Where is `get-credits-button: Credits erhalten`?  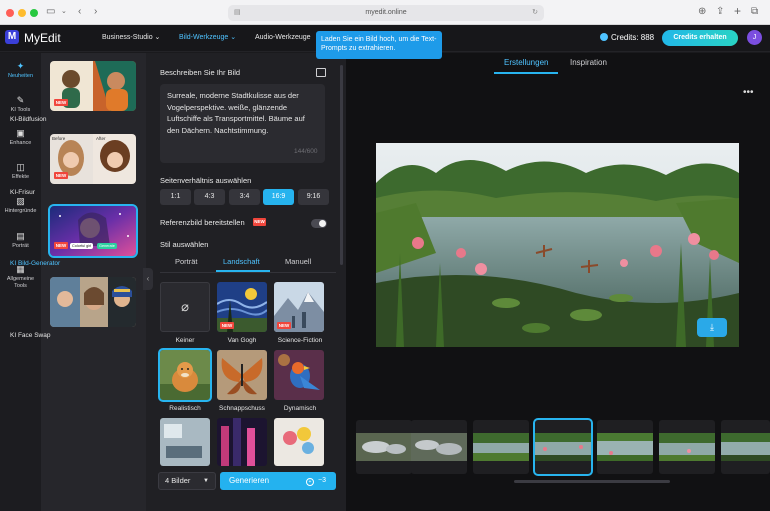 get-credits-button: Credits erhalten is located at coordinates (700, 38).